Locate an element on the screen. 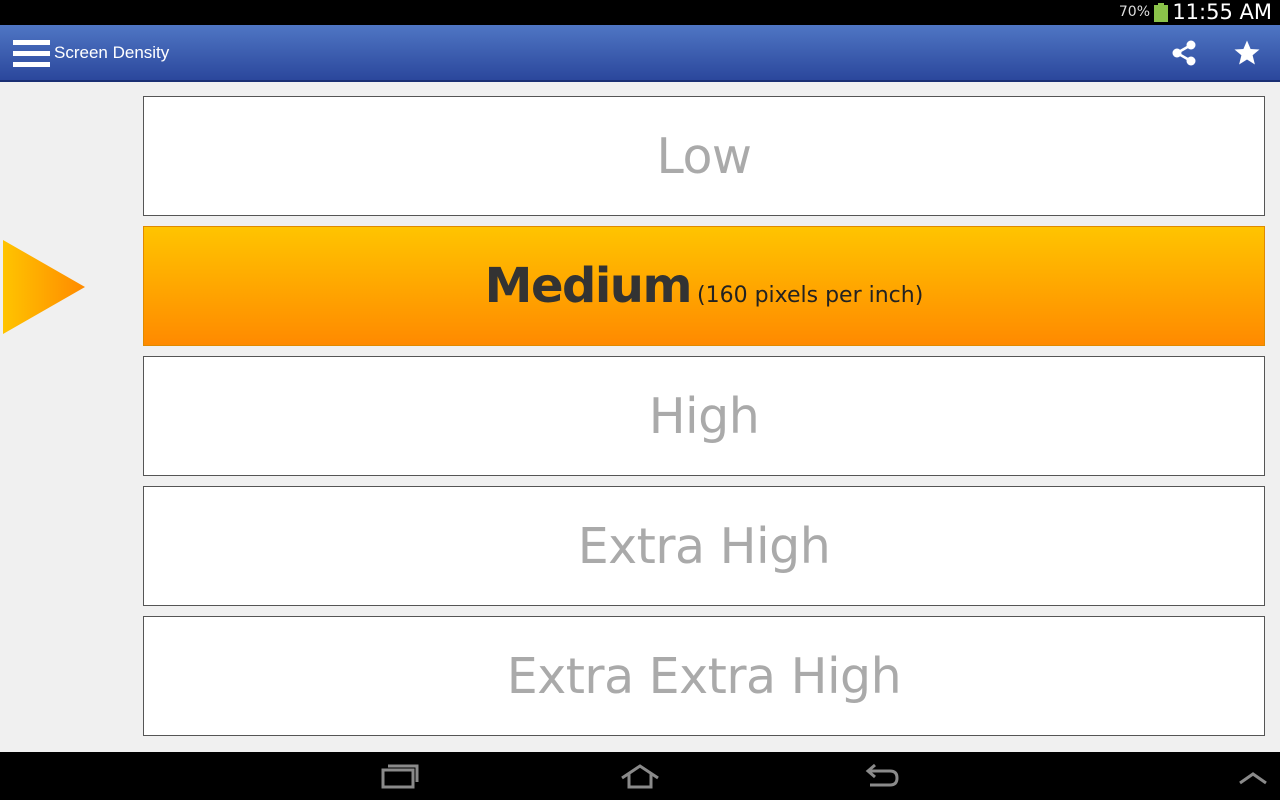  battery-percent: 70% is located at coordinates (1134, 12).